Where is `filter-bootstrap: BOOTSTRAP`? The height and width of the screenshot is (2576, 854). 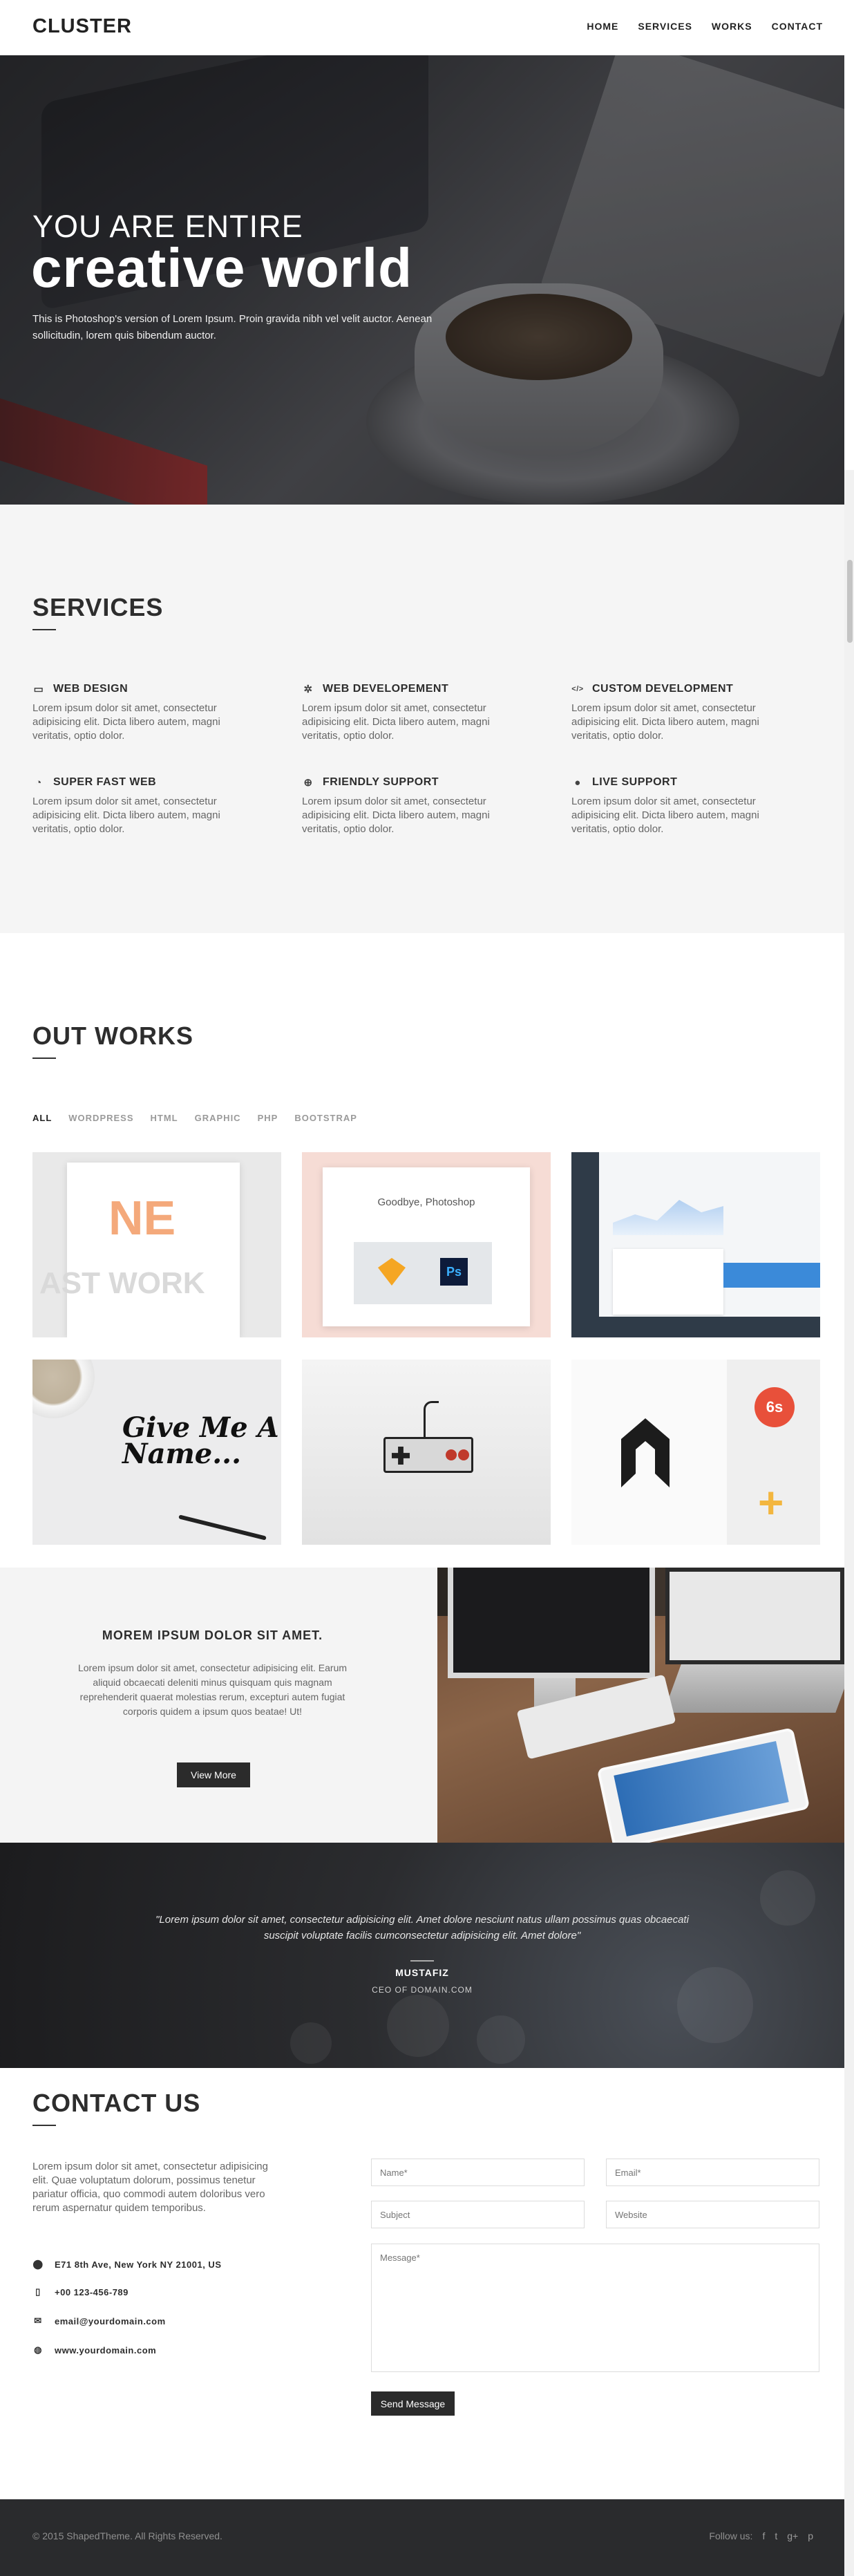
filter-bootstrap: BOOTSTRAP is located at coordinates (325, 1118).